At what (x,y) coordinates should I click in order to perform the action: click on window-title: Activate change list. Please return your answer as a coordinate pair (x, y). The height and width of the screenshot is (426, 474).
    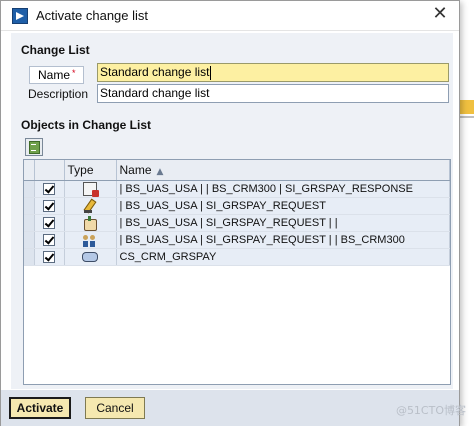
    Looking at the image, I should click on (92, 15).